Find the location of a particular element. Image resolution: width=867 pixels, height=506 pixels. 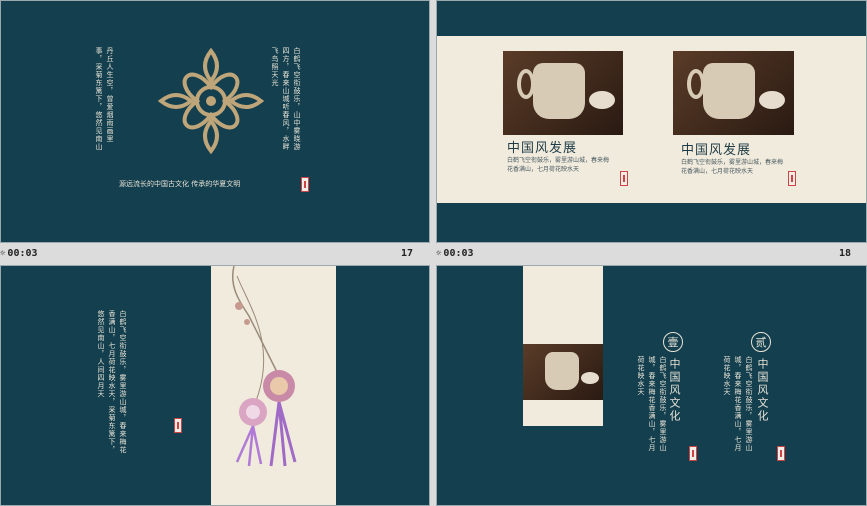

card2-text: 白鹤飞空衔鼓乐，雾里游山城，春来梅花香满山，七月荷花映水天 is located at coordinates (732, 167).